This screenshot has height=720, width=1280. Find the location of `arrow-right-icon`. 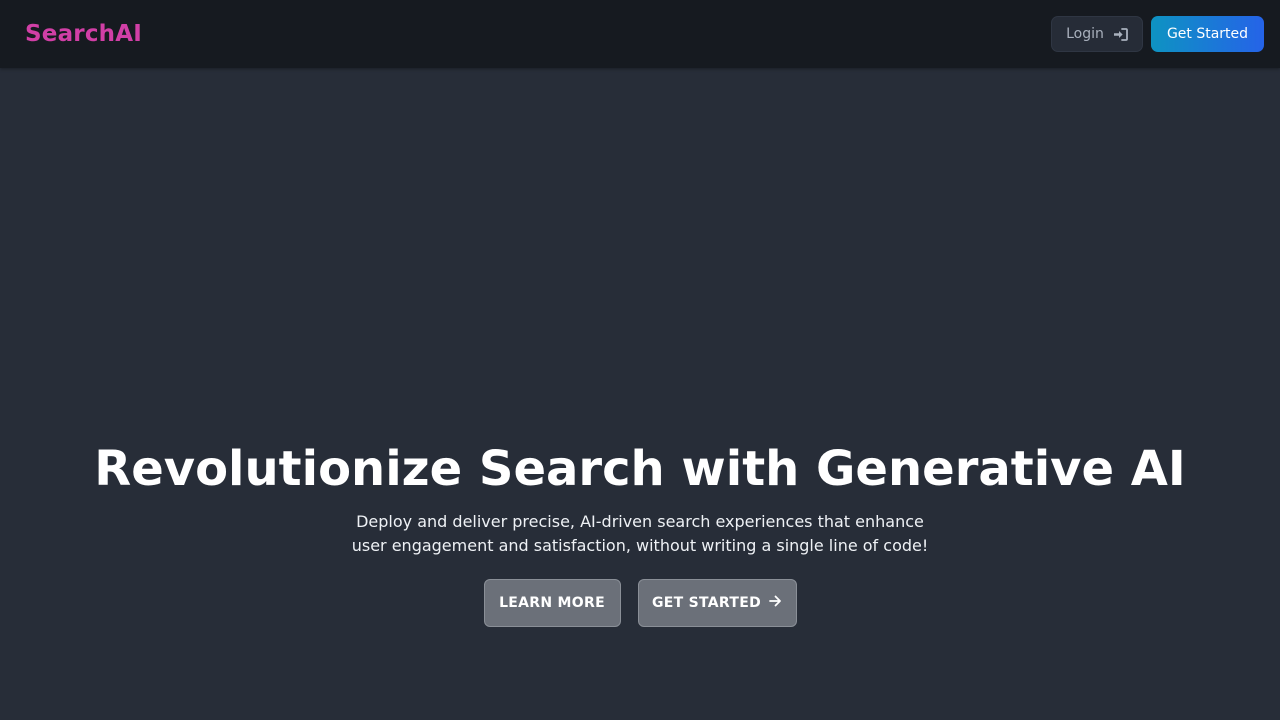

arrow-right-icon is located at coordinates (775, 603).